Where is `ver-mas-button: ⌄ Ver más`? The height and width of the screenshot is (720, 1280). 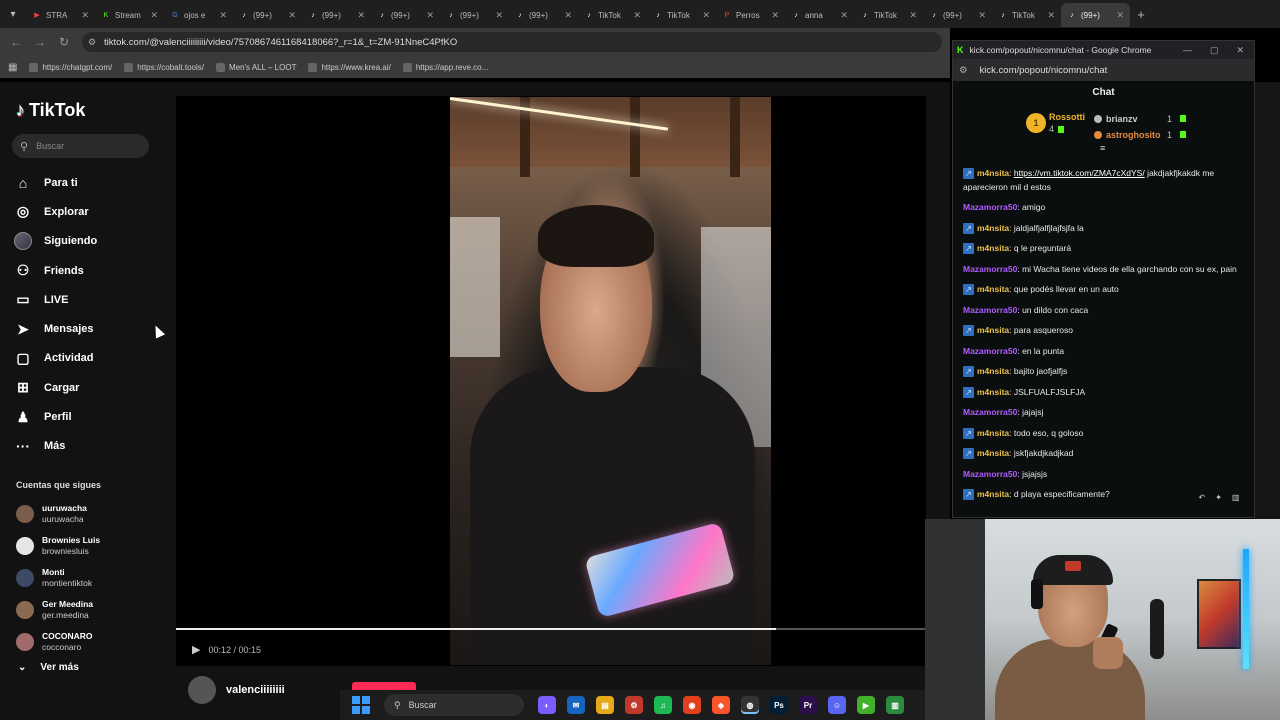
ver-mas-button: ⌄ Ver más is located at coordinates (48, 667).